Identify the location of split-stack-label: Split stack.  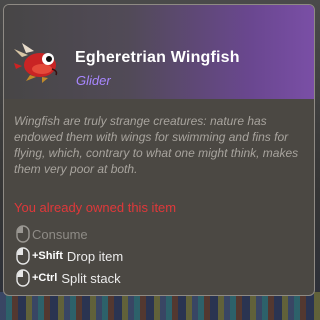
(91, 278).